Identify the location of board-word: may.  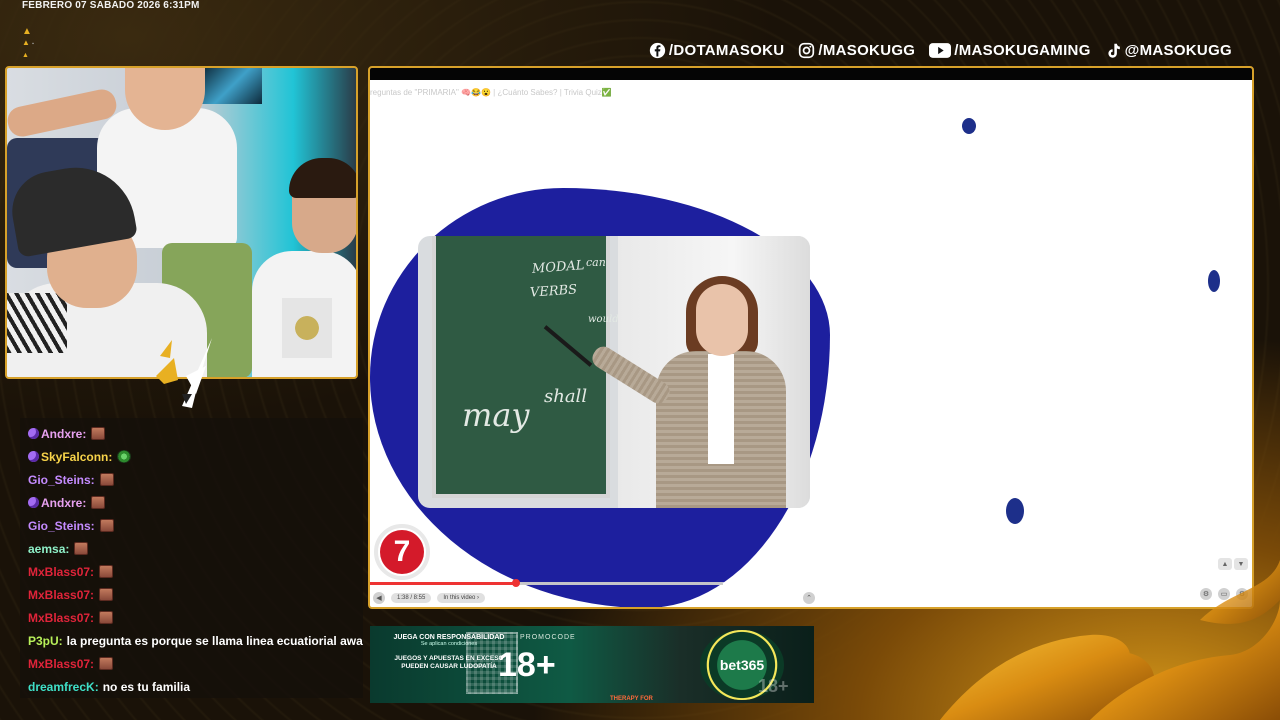
(496, 415).